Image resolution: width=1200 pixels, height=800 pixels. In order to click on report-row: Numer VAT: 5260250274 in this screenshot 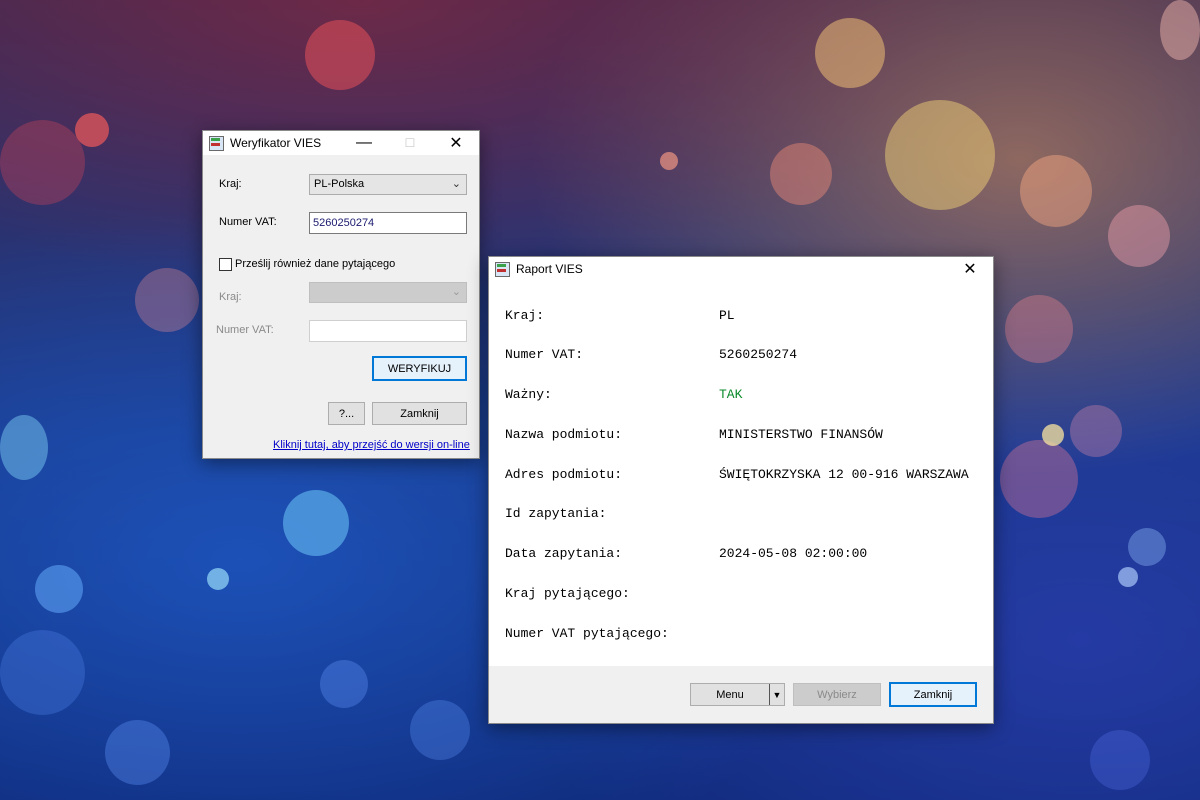, I will do `click(741, 356)`.